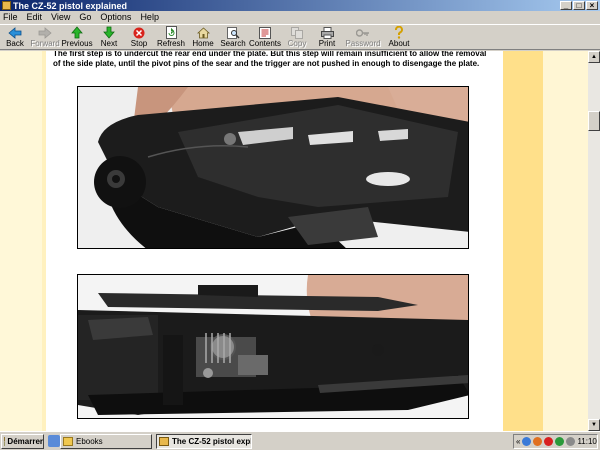 This screenshot has width=600, height=450. What do you see at coordinates (15, 32) in the screenshot?
I see `arrow-left-icon` at bounding box center [15, 32].